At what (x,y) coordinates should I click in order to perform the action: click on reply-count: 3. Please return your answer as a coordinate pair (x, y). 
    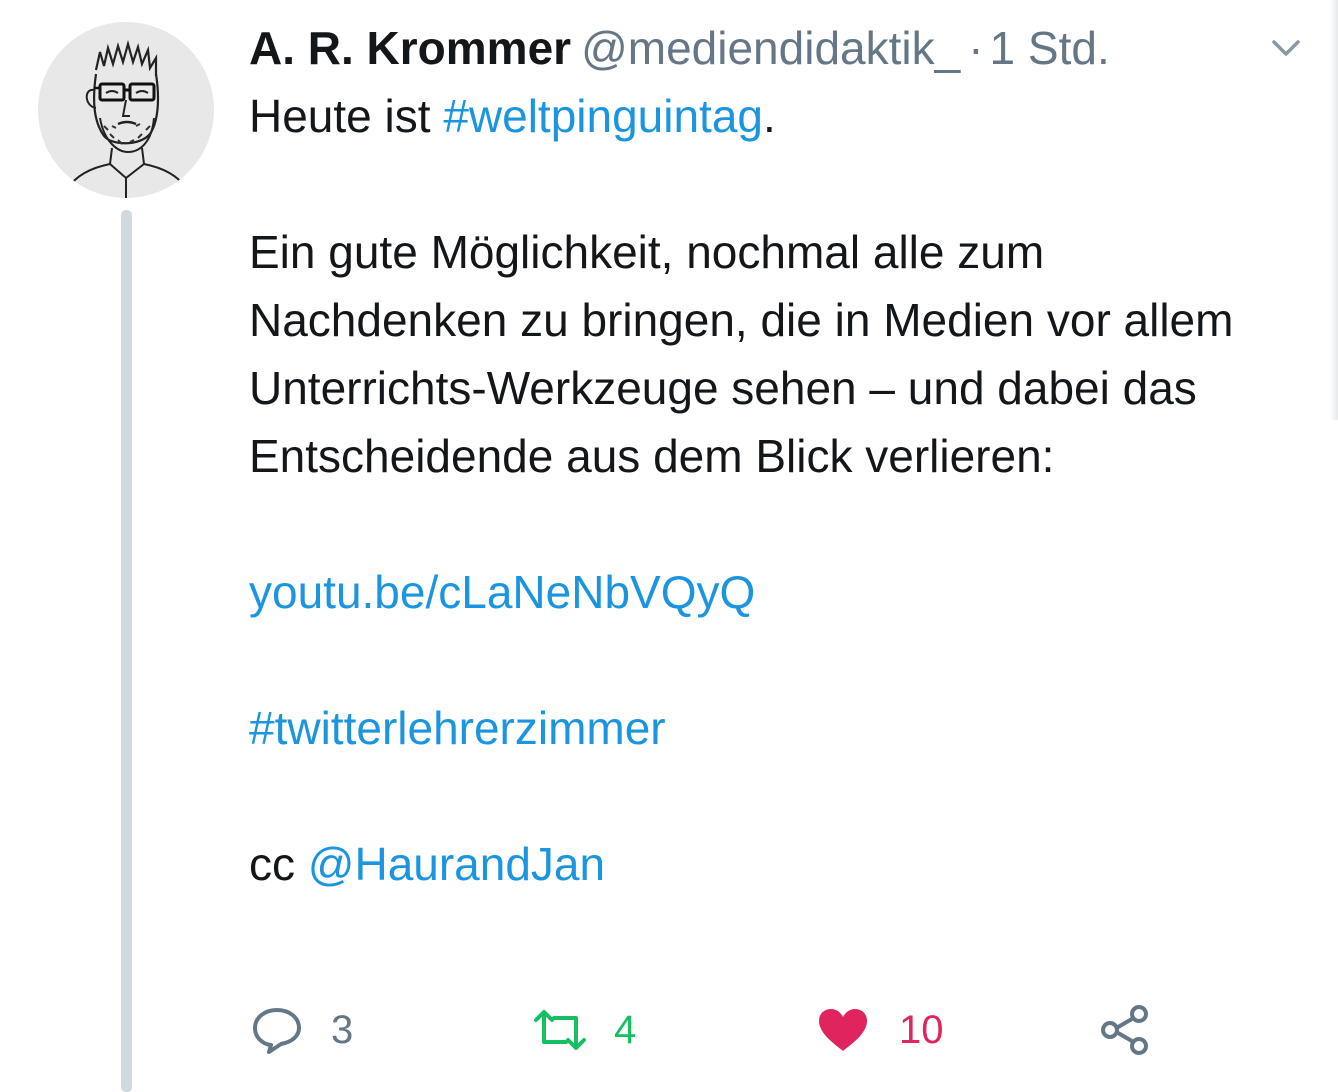
    Looking at the image, I should click on (342, 1029).